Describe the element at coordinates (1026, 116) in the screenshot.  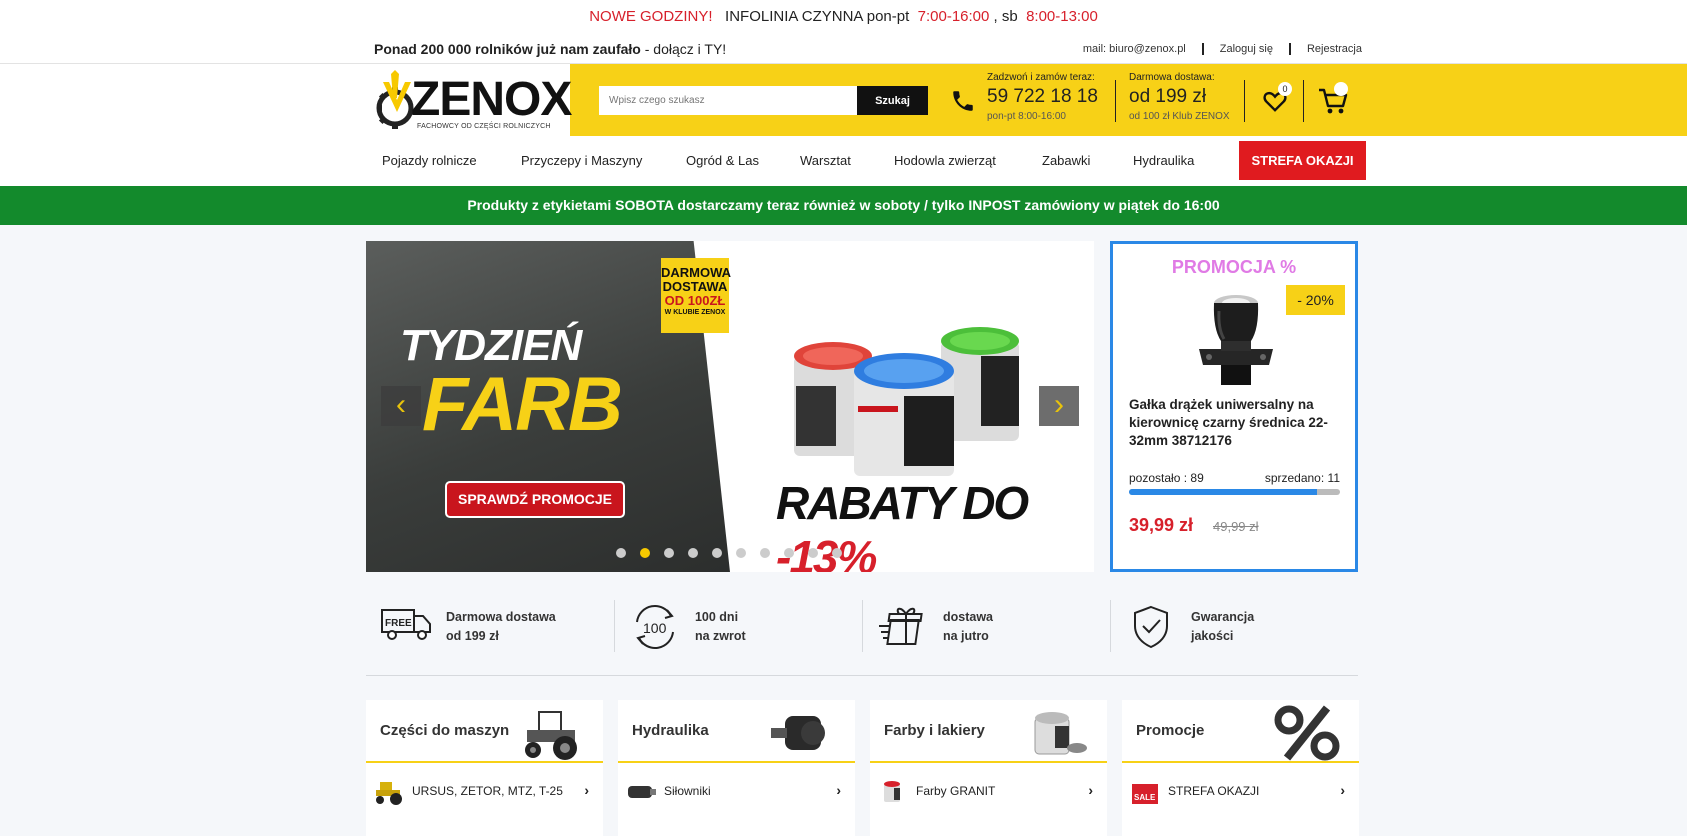
I see `phone-hours: pon-pt 8:00-16:00` at that location.